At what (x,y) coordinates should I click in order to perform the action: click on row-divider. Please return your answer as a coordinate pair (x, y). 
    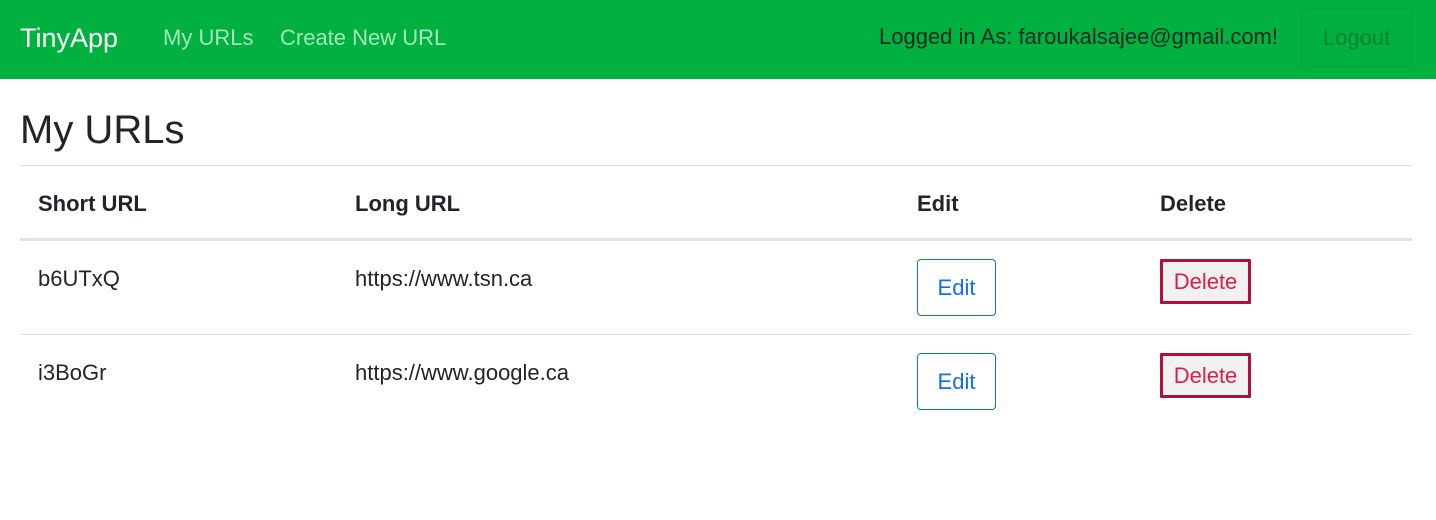
    Looking at the image, I should click on (716, 334).